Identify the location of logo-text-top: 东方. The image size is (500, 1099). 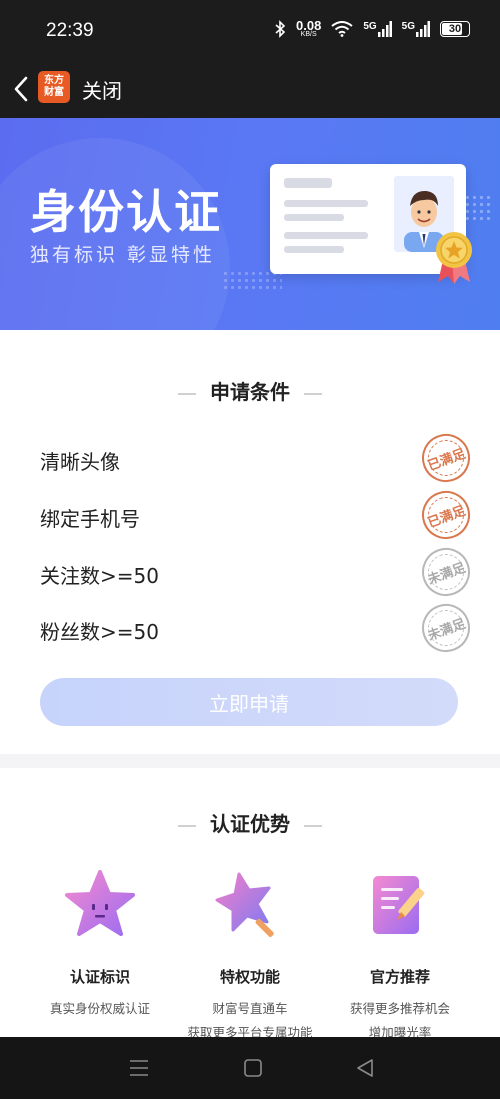
(54, 80).